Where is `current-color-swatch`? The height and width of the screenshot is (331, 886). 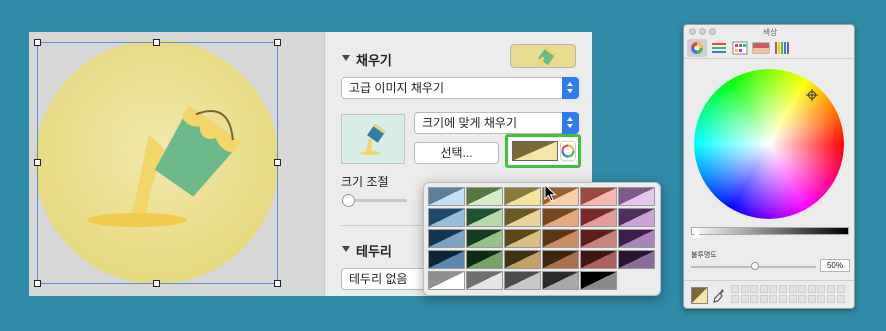
current-color-swatch is located at coordinates (699, 295).